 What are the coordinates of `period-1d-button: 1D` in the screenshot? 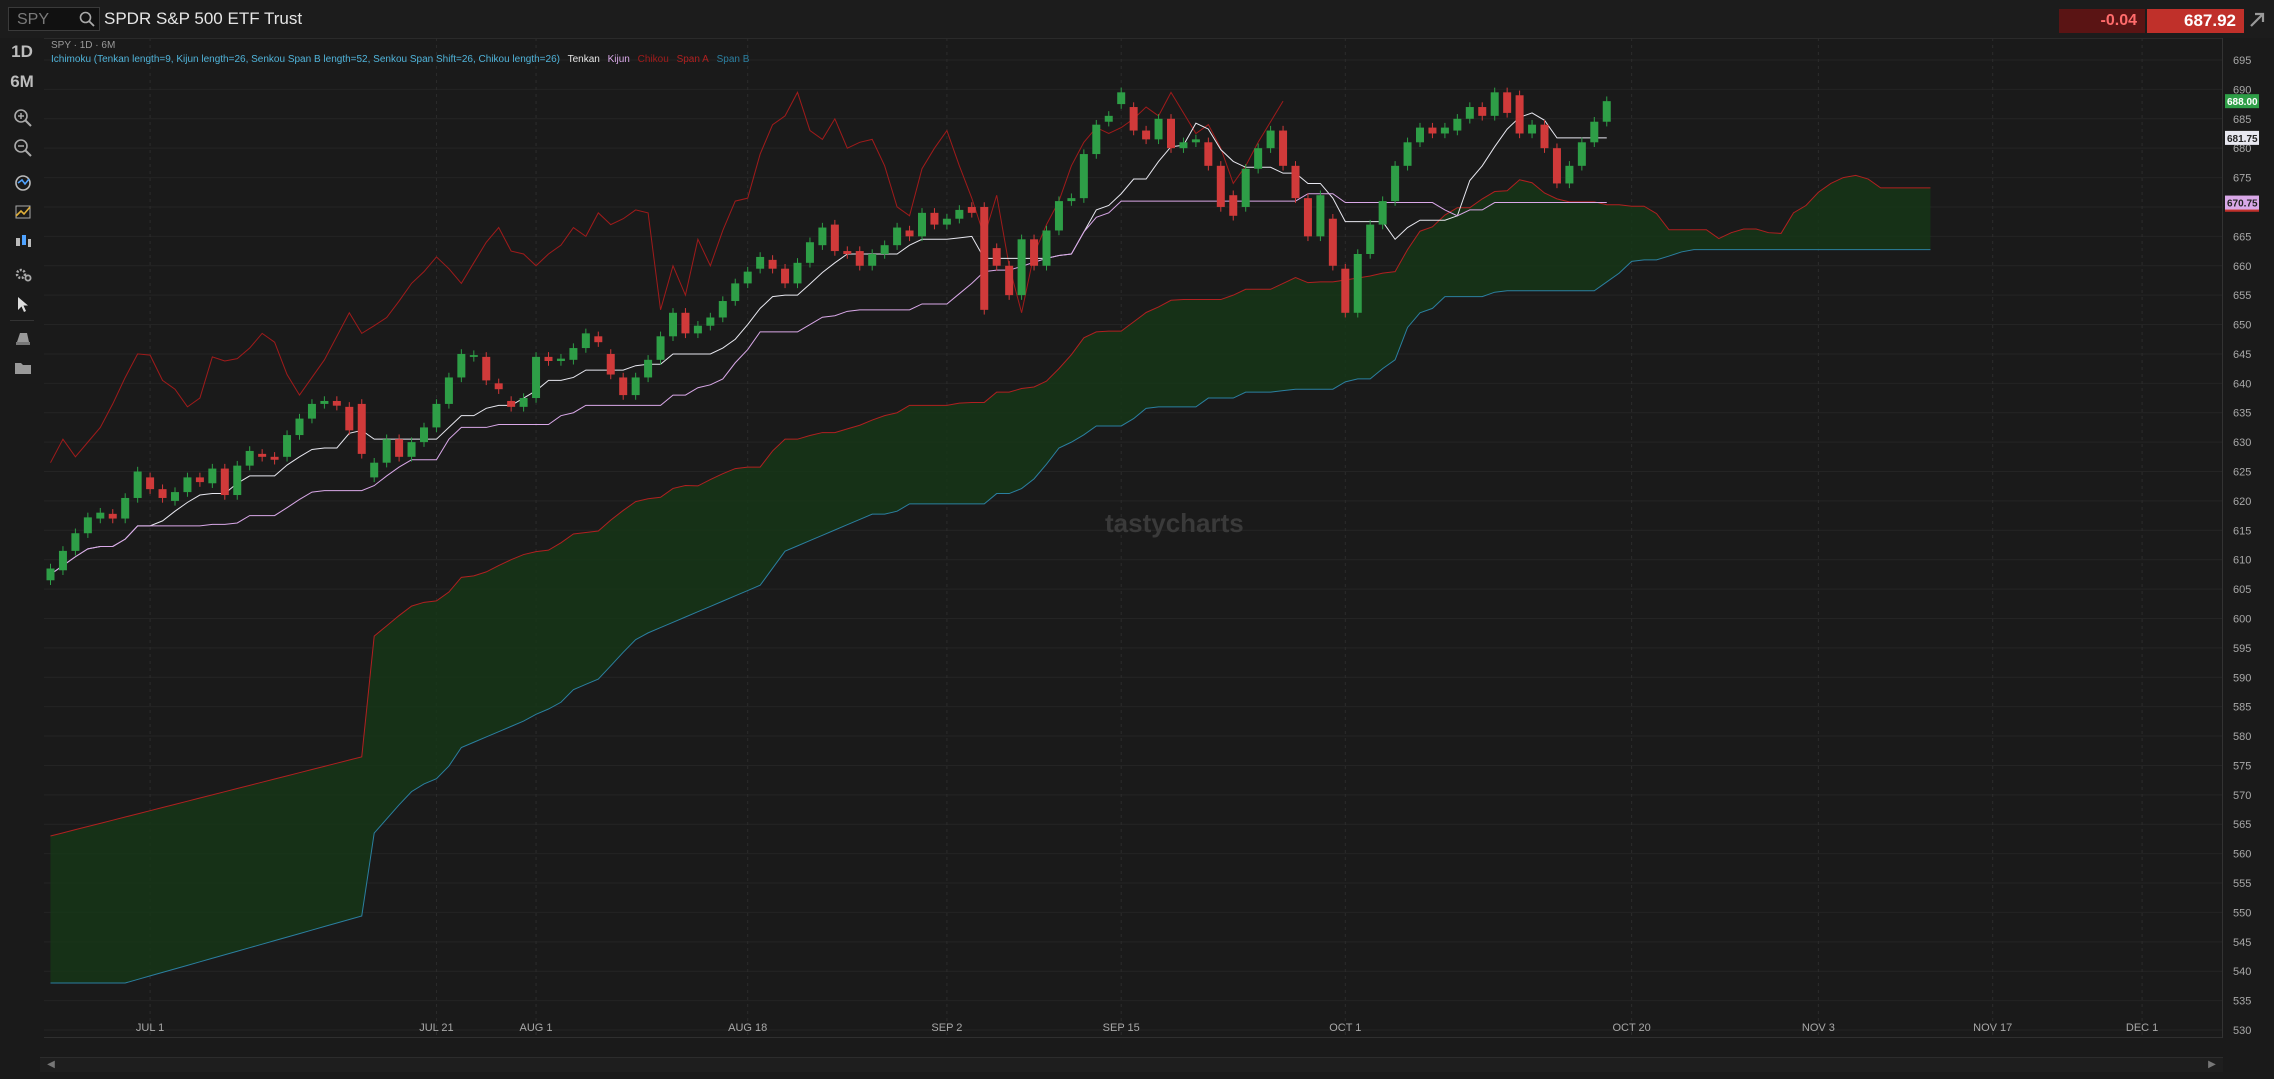 It's located at (22, 52).